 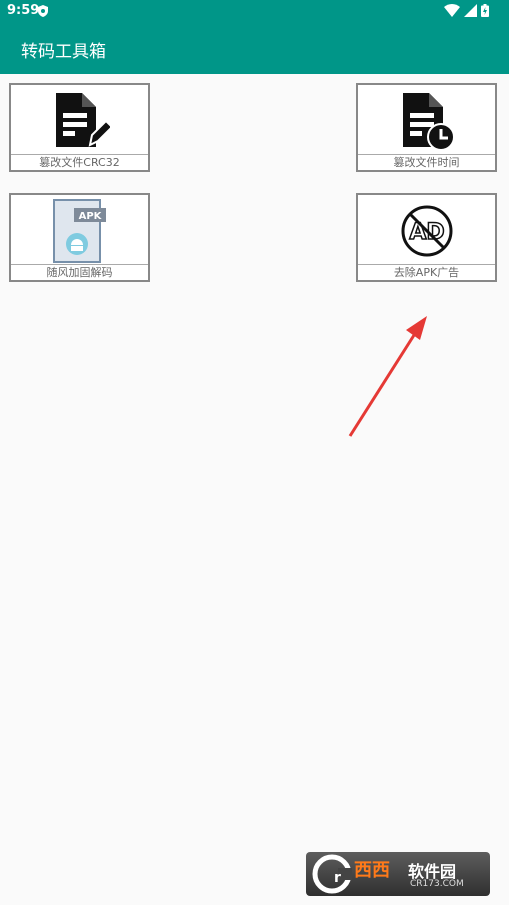 What do you see at coordinates (79, 231) in the screenshot?
I see `apk-android-icon: APK` at bounding box center [79, 231].